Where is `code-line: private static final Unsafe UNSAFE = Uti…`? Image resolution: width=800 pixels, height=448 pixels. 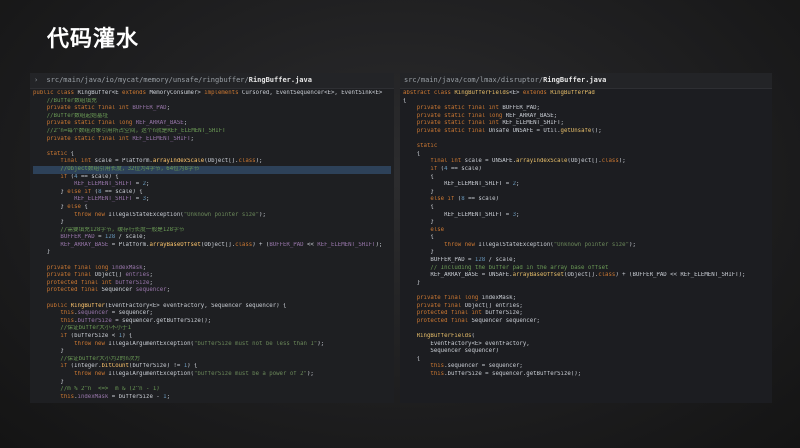
code-line: private static final Unsafe UNSAFE = Uti… is located at coordinates (586, 132).